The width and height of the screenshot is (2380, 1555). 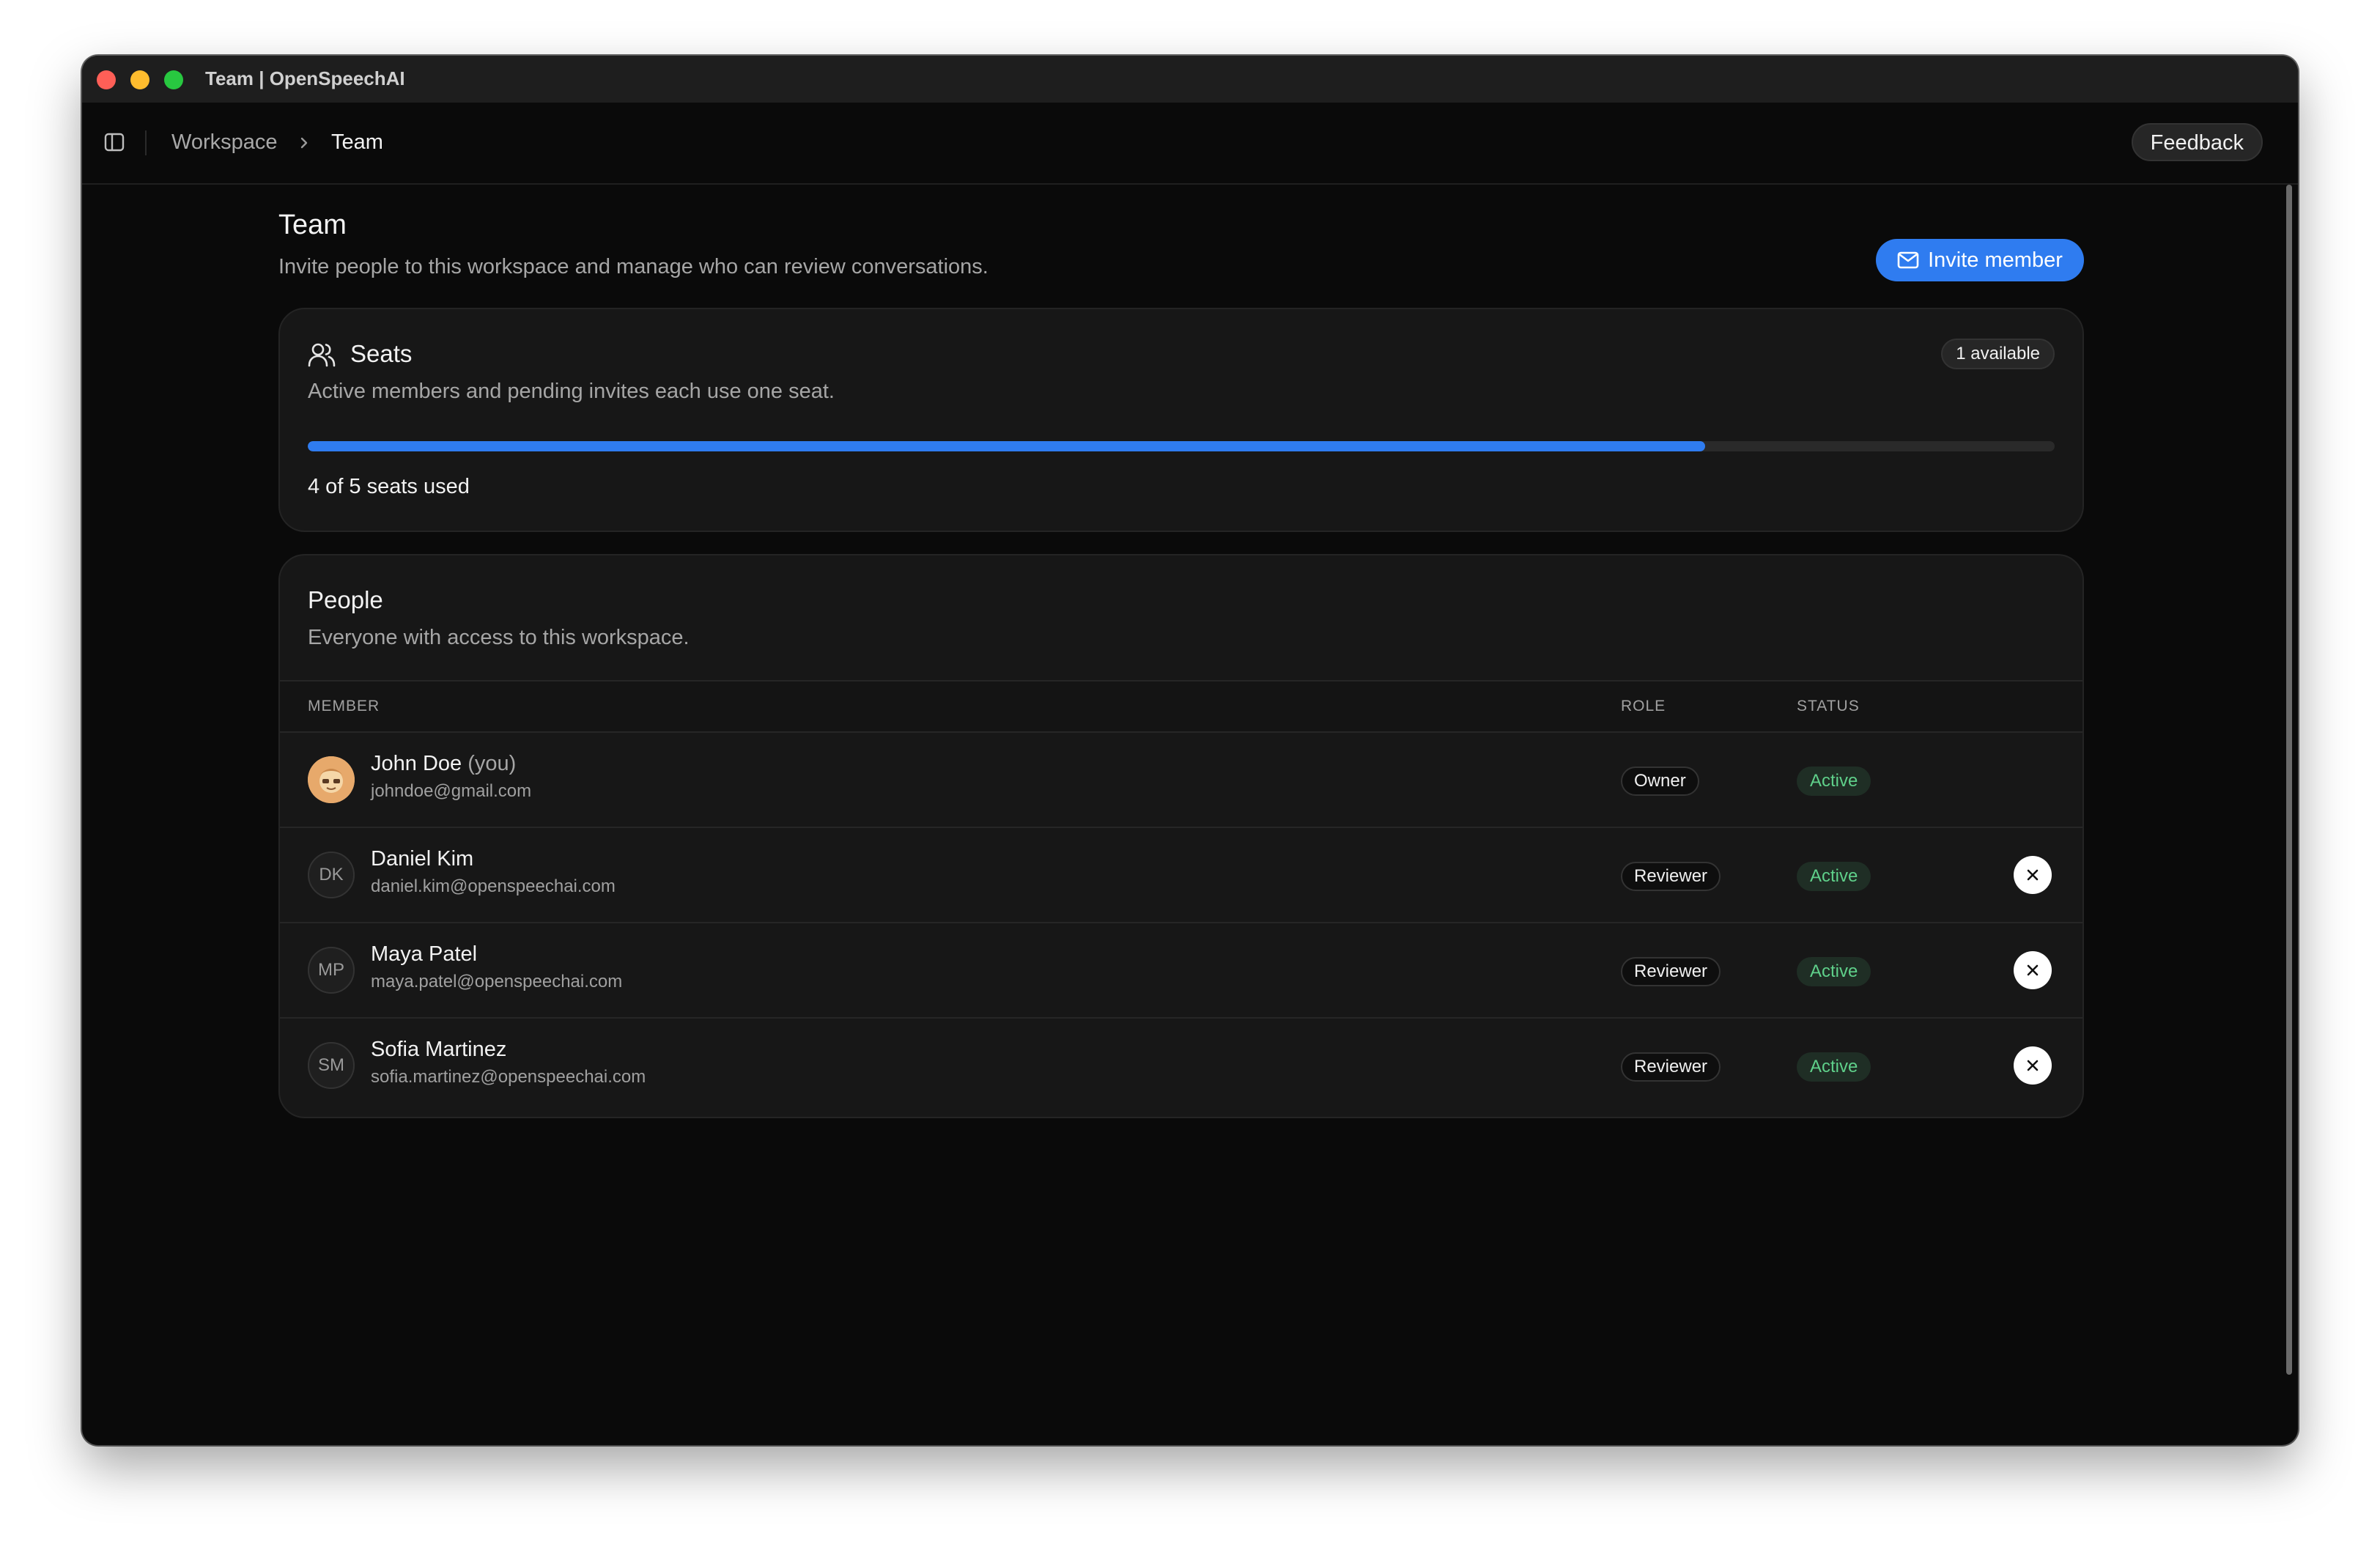 I want to click on avatar: SM, so click(x=331, y=1065).